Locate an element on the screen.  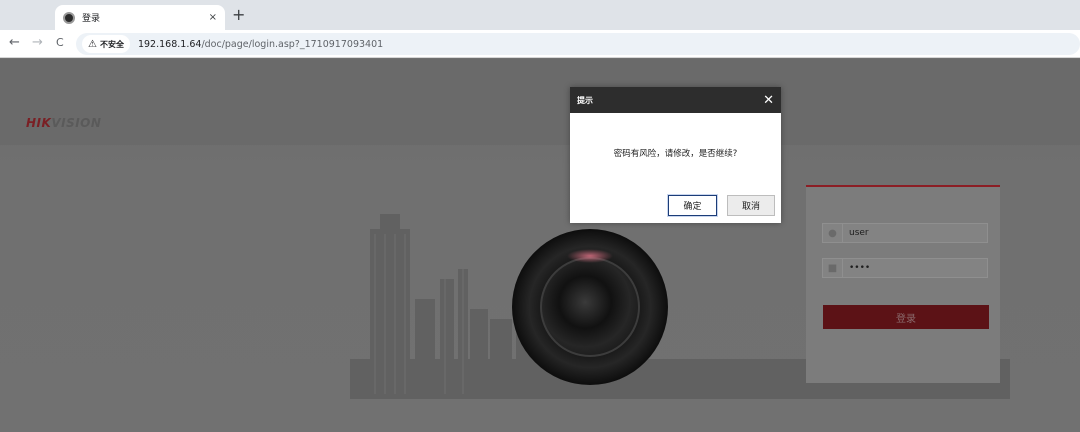
prompt-dialog: 提示 ✕ 密码有风险，请修改，是否继续? 确定 取消 is located at coordinates (675, 155).